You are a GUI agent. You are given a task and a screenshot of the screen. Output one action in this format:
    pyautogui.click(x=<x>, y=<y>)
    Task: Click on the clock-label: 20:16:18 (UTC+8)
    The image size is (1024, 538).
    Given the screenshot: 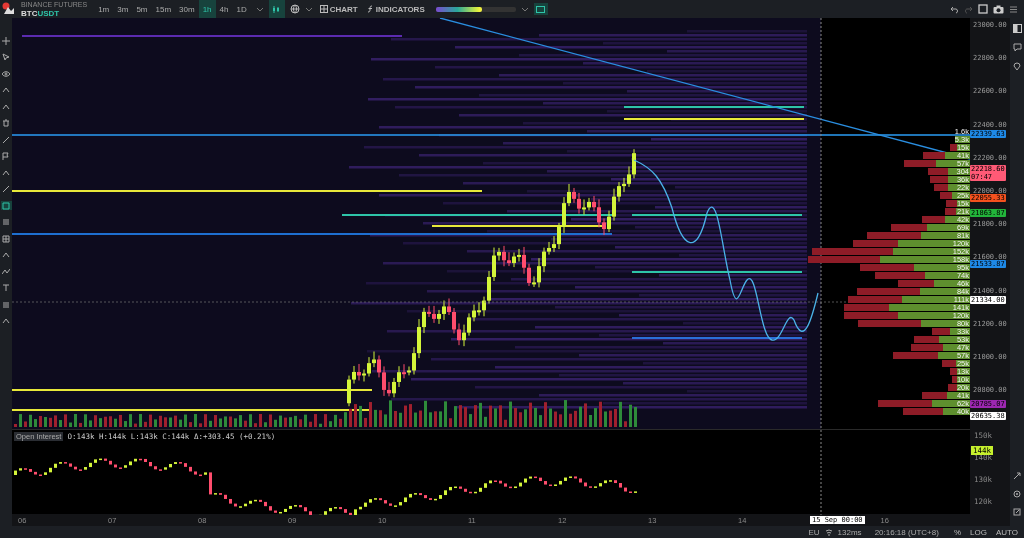 What is the action you would take?
    pyautogui.click(x=906, y=532)
    